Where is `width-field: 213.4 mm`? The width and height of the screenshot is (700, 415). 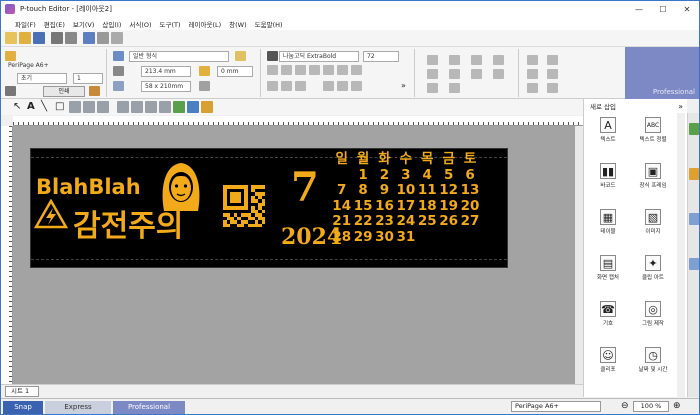 width-field: 213.4 mm is located at coordinates (166, 71).